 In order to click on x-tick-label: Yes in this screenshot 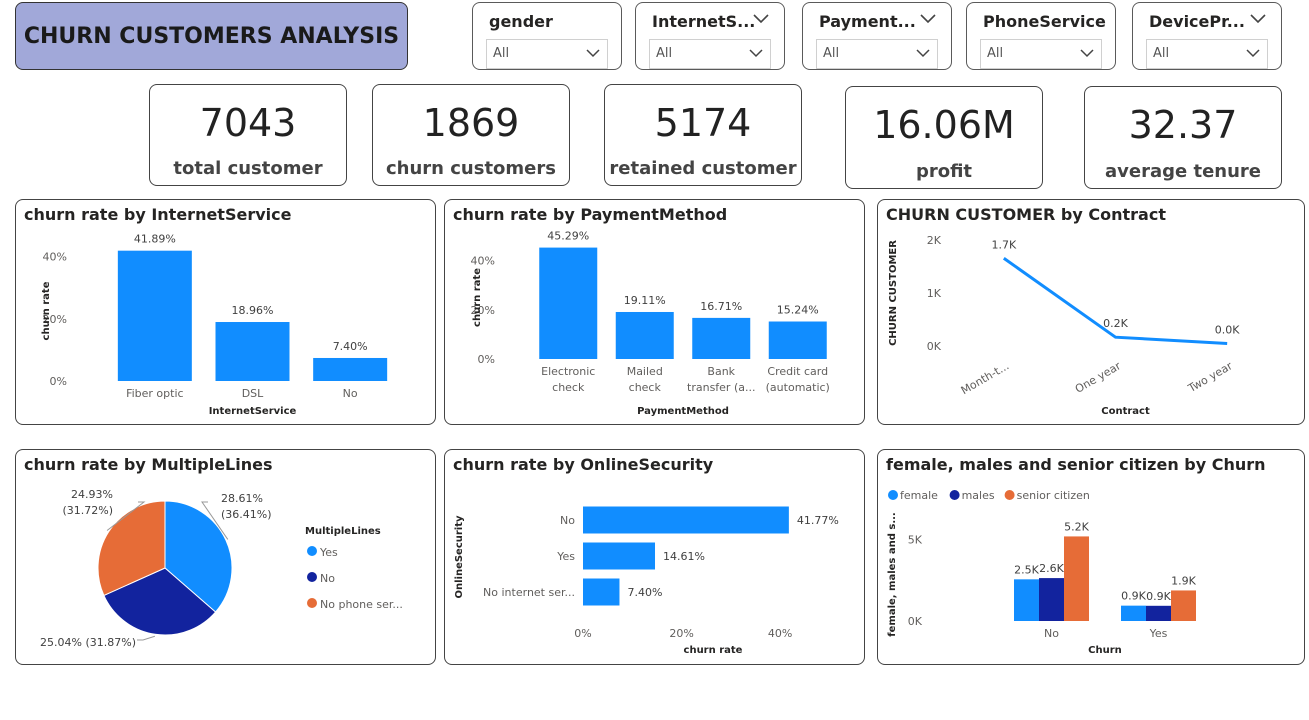, I will do `click(1158, 633)`.